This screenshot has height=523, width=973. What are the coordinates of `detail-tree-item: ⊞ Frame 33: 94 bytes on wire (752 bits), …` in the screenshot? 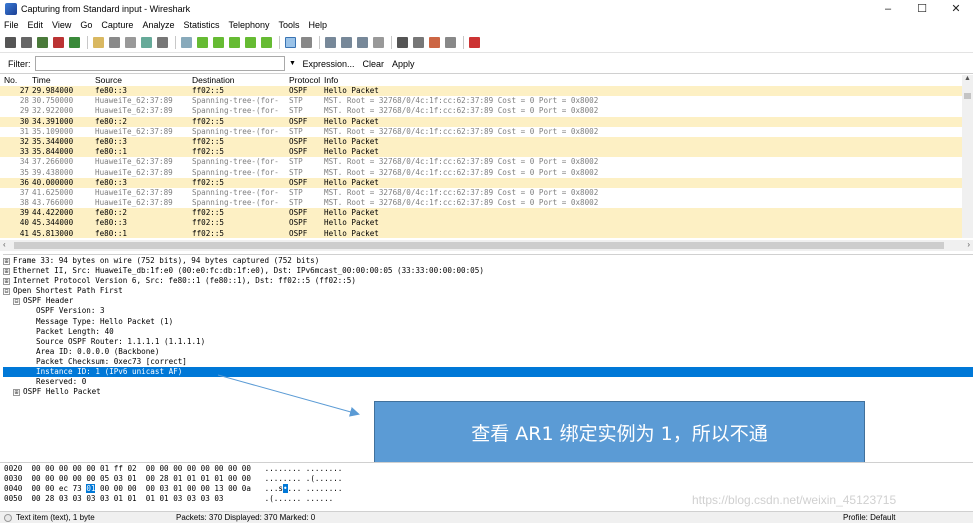 It's located at (488, 261).